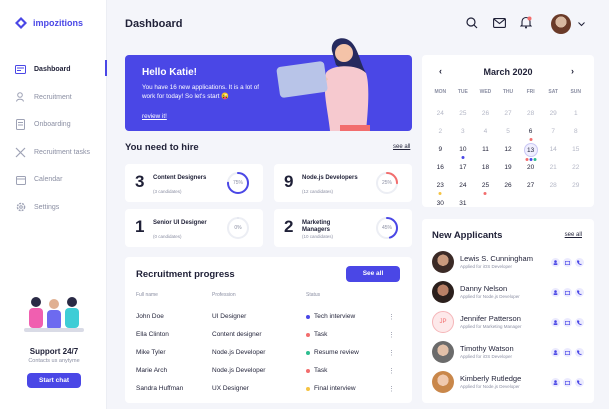 The height and width of the screenshot is (409, 609). What do you see at coordinates (573, 235) in the screenshot?
I see `applicants-see-all-link: see all` at bounding box center [573, 235].